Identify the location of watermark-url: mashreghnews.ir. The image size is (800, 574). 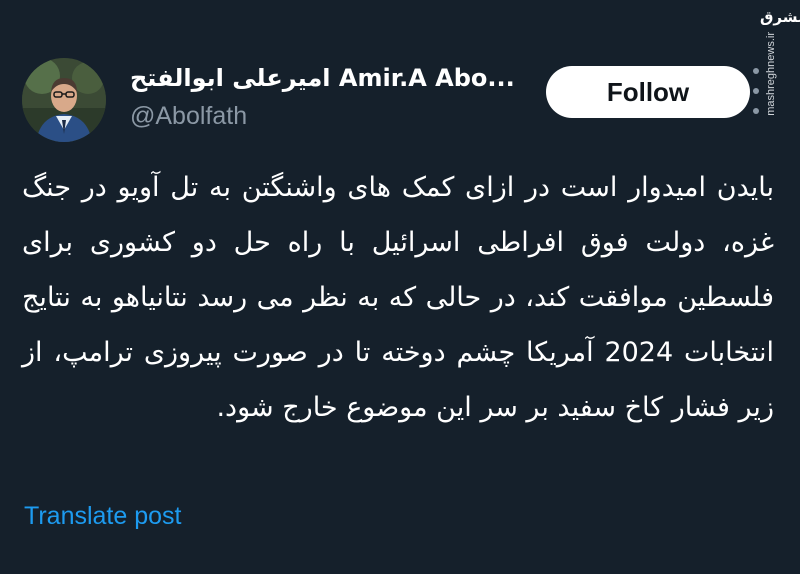
(771, 74).